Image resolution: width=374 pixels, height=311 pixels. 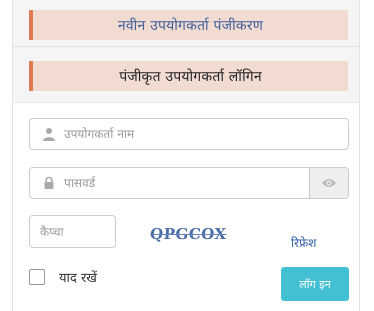 I want to click on username-input, so click(x=206, y=134).